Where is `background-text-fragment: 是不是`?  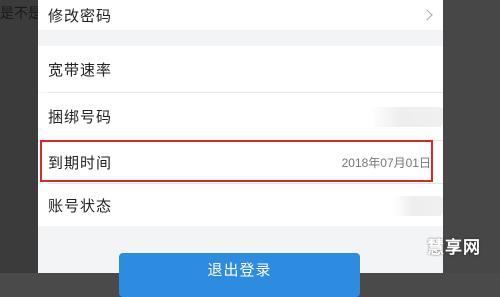 background-text-fragment: 是不是 is located at coordinates (19, 14).